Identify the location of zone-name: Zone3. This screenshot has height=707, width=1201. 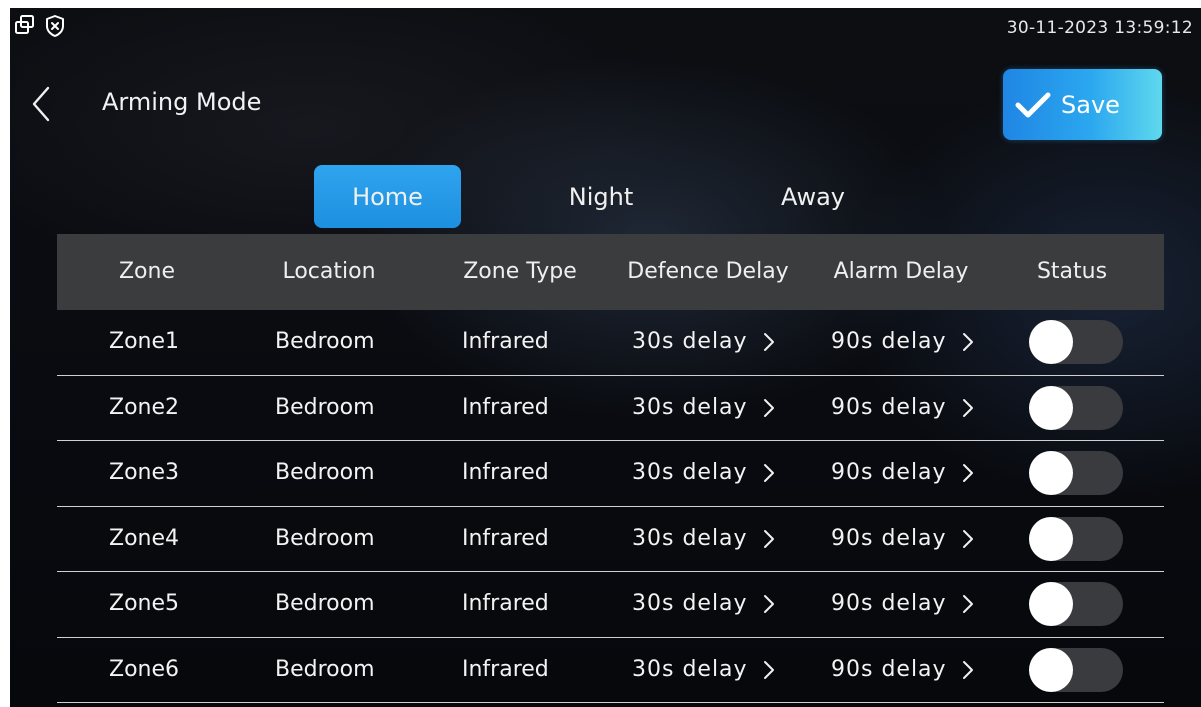
(144, 472).